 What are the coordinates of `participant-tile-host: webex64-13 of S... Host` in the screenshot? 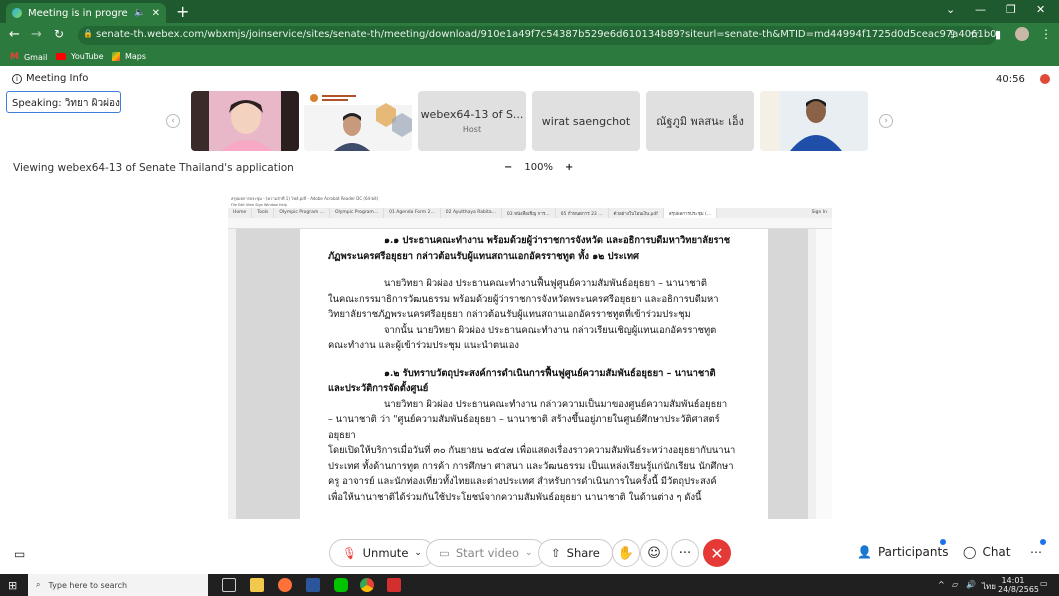 It's located at (472, 121).